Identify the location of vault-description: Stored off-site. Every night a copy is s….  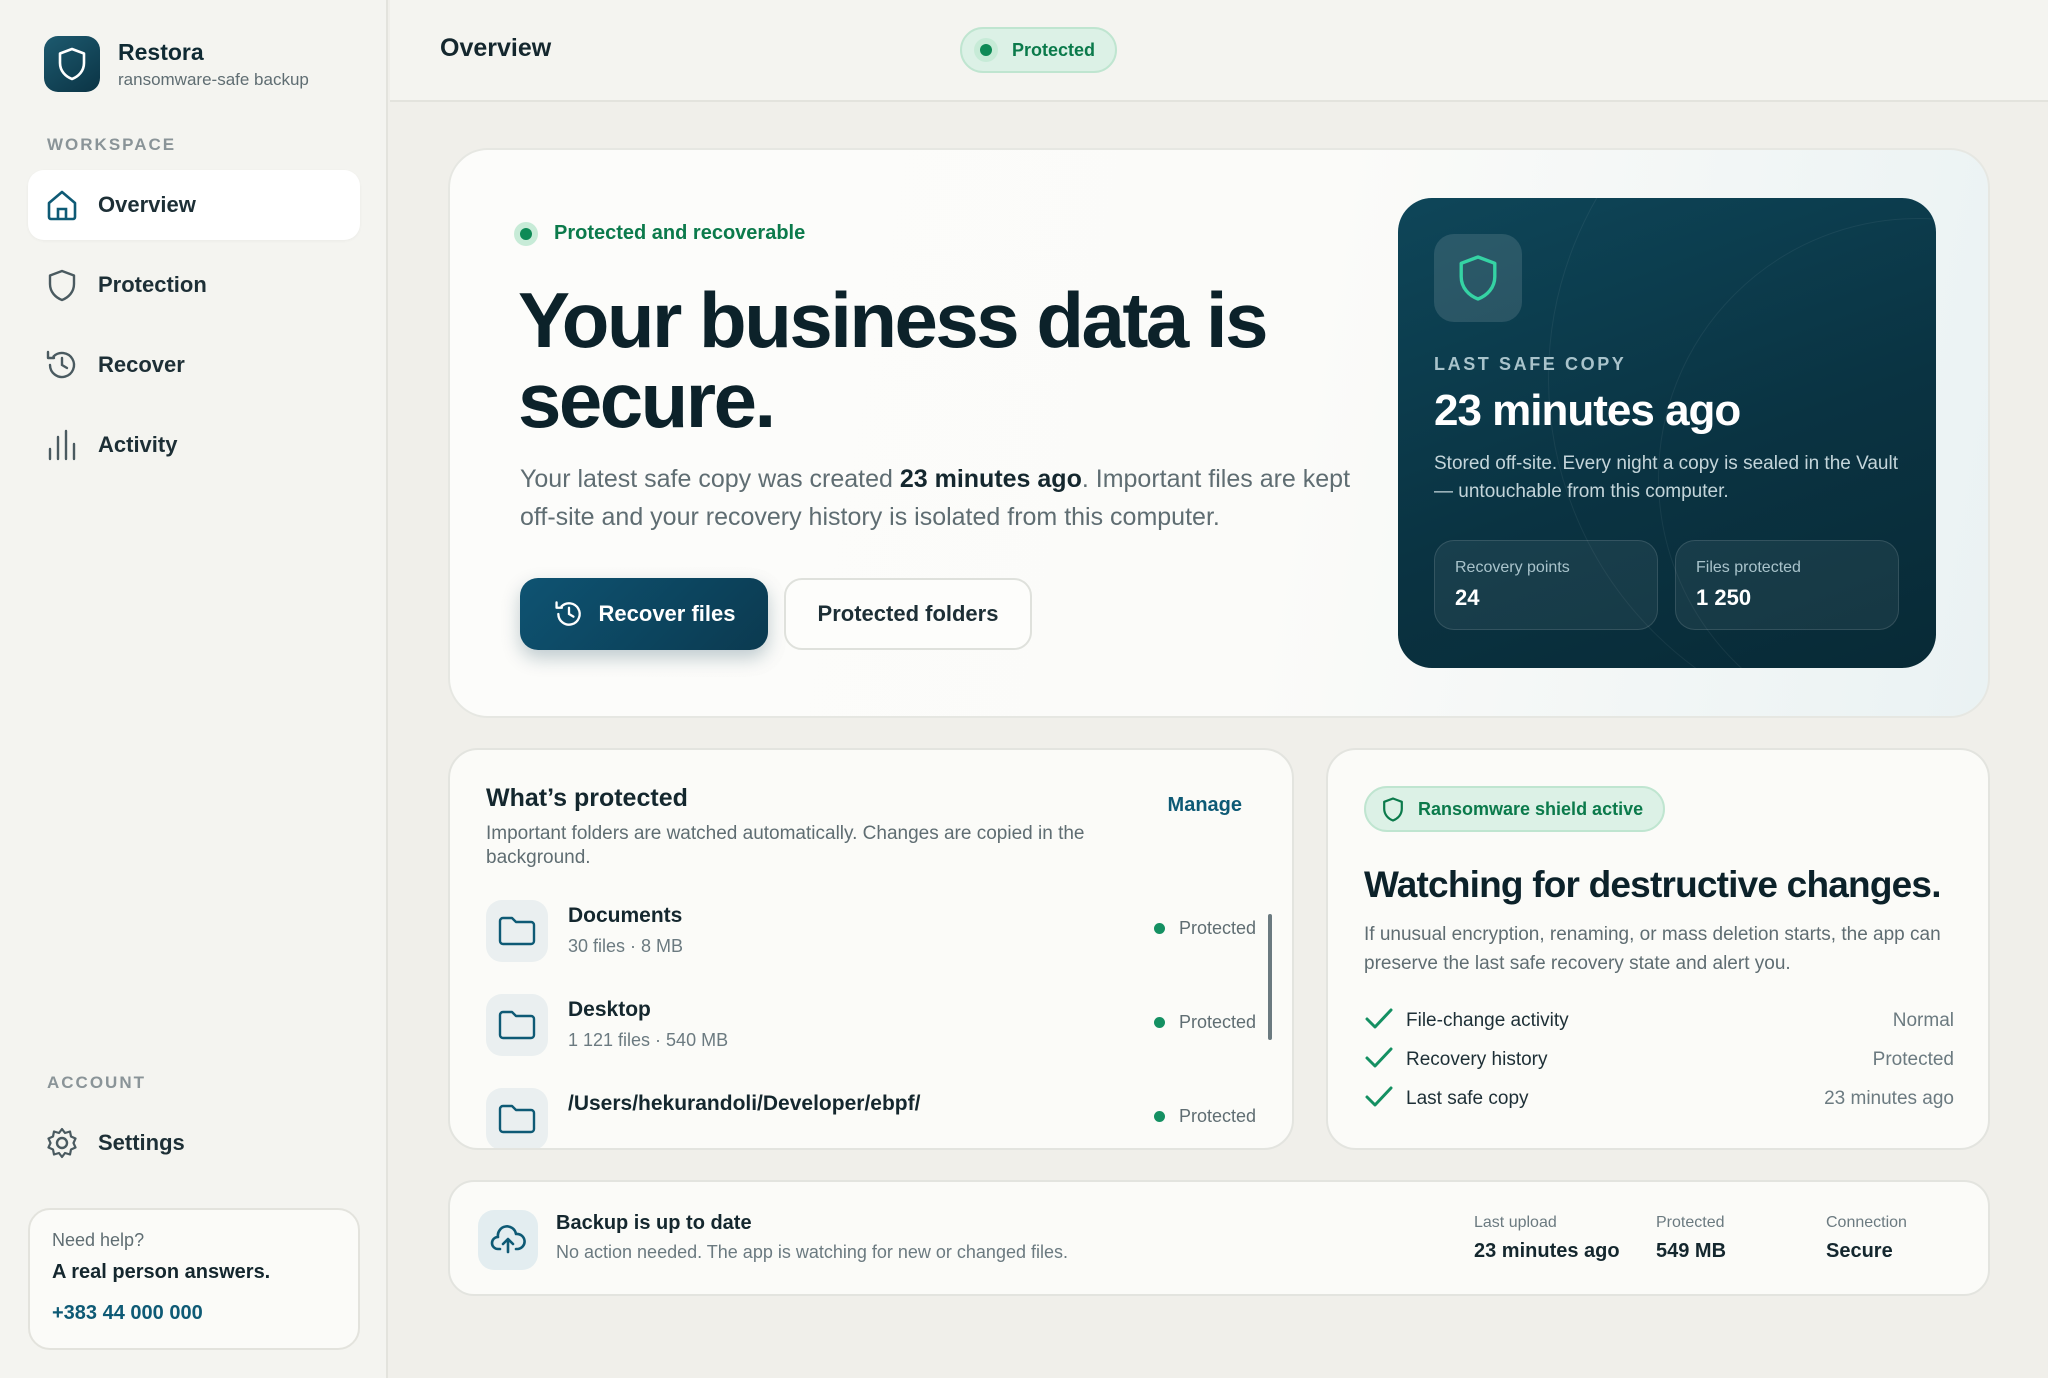
(1666, 477).